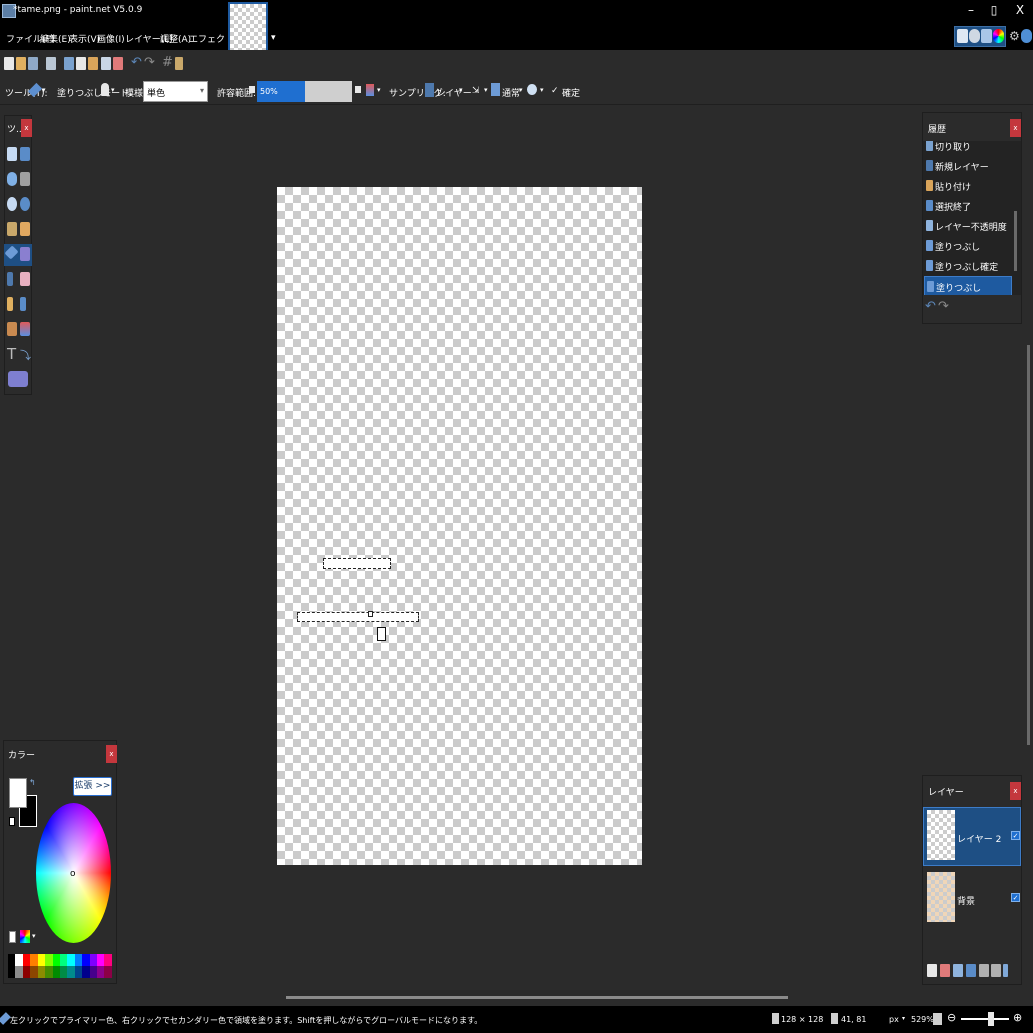  What do you see at coordinates (555, 91) in the screenshot?
I see `checkmark-icon: ✓` at bounding box center [555, 91].